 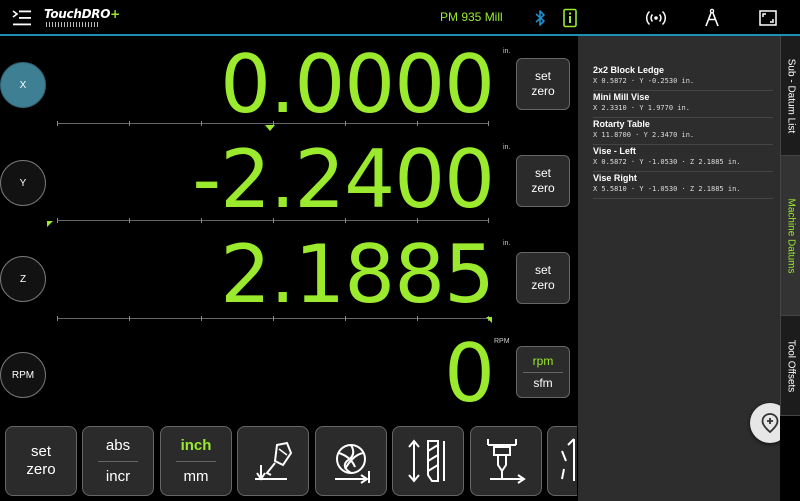 I want to click on probe-edge-icon, so click(x=274, y=461).